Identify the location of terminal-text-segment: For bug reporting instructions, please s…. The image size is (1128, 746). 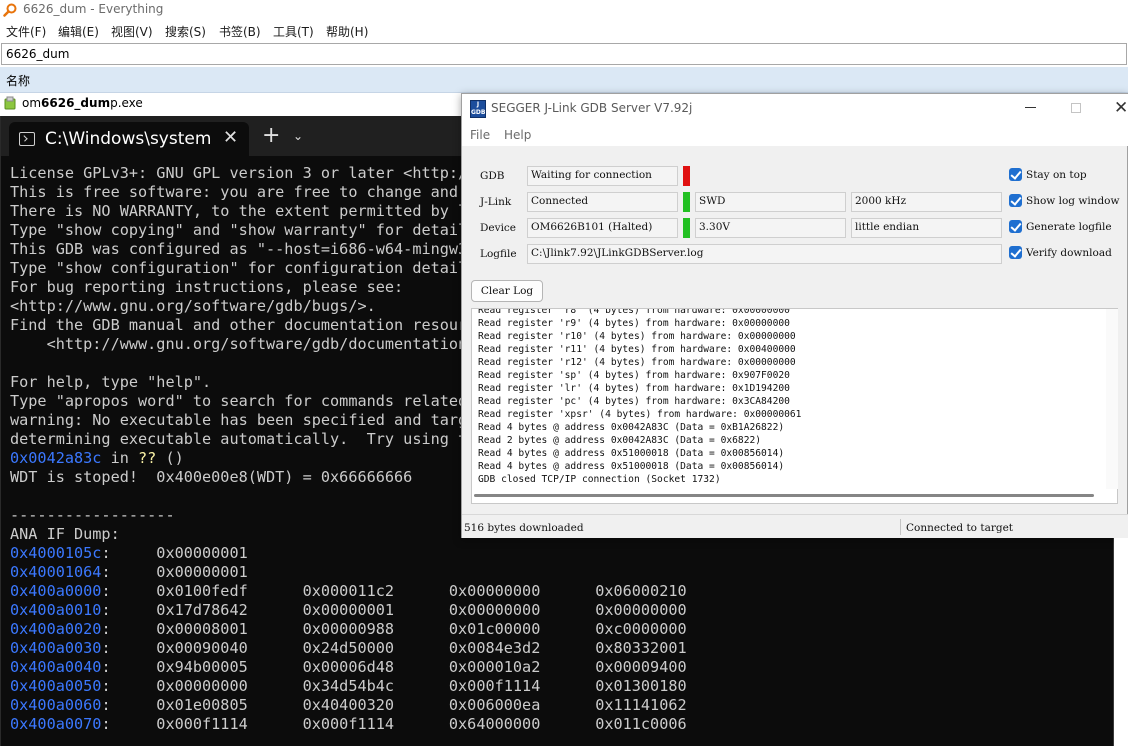
(207, 287).